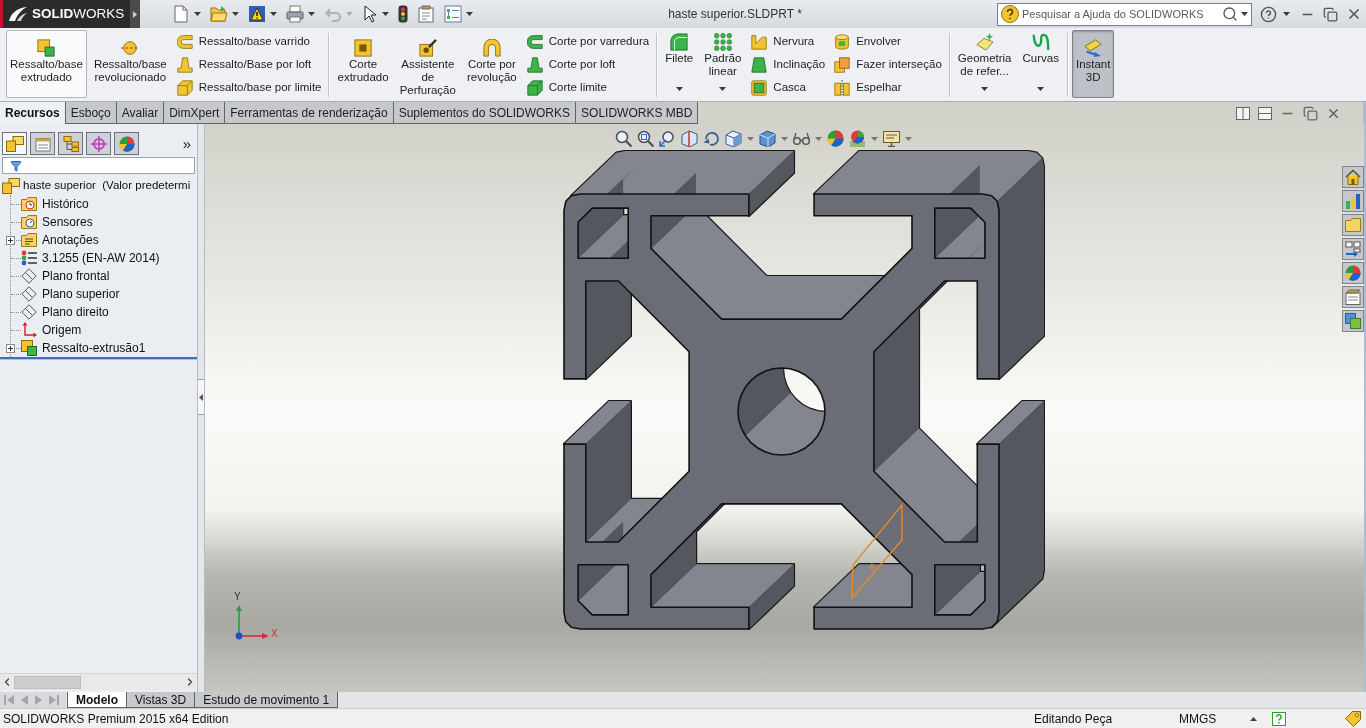  Describe the element at coordinates (249, 64) in the screenshot. I see `ribbon-button: Ressalto/Base por loft` at that location.